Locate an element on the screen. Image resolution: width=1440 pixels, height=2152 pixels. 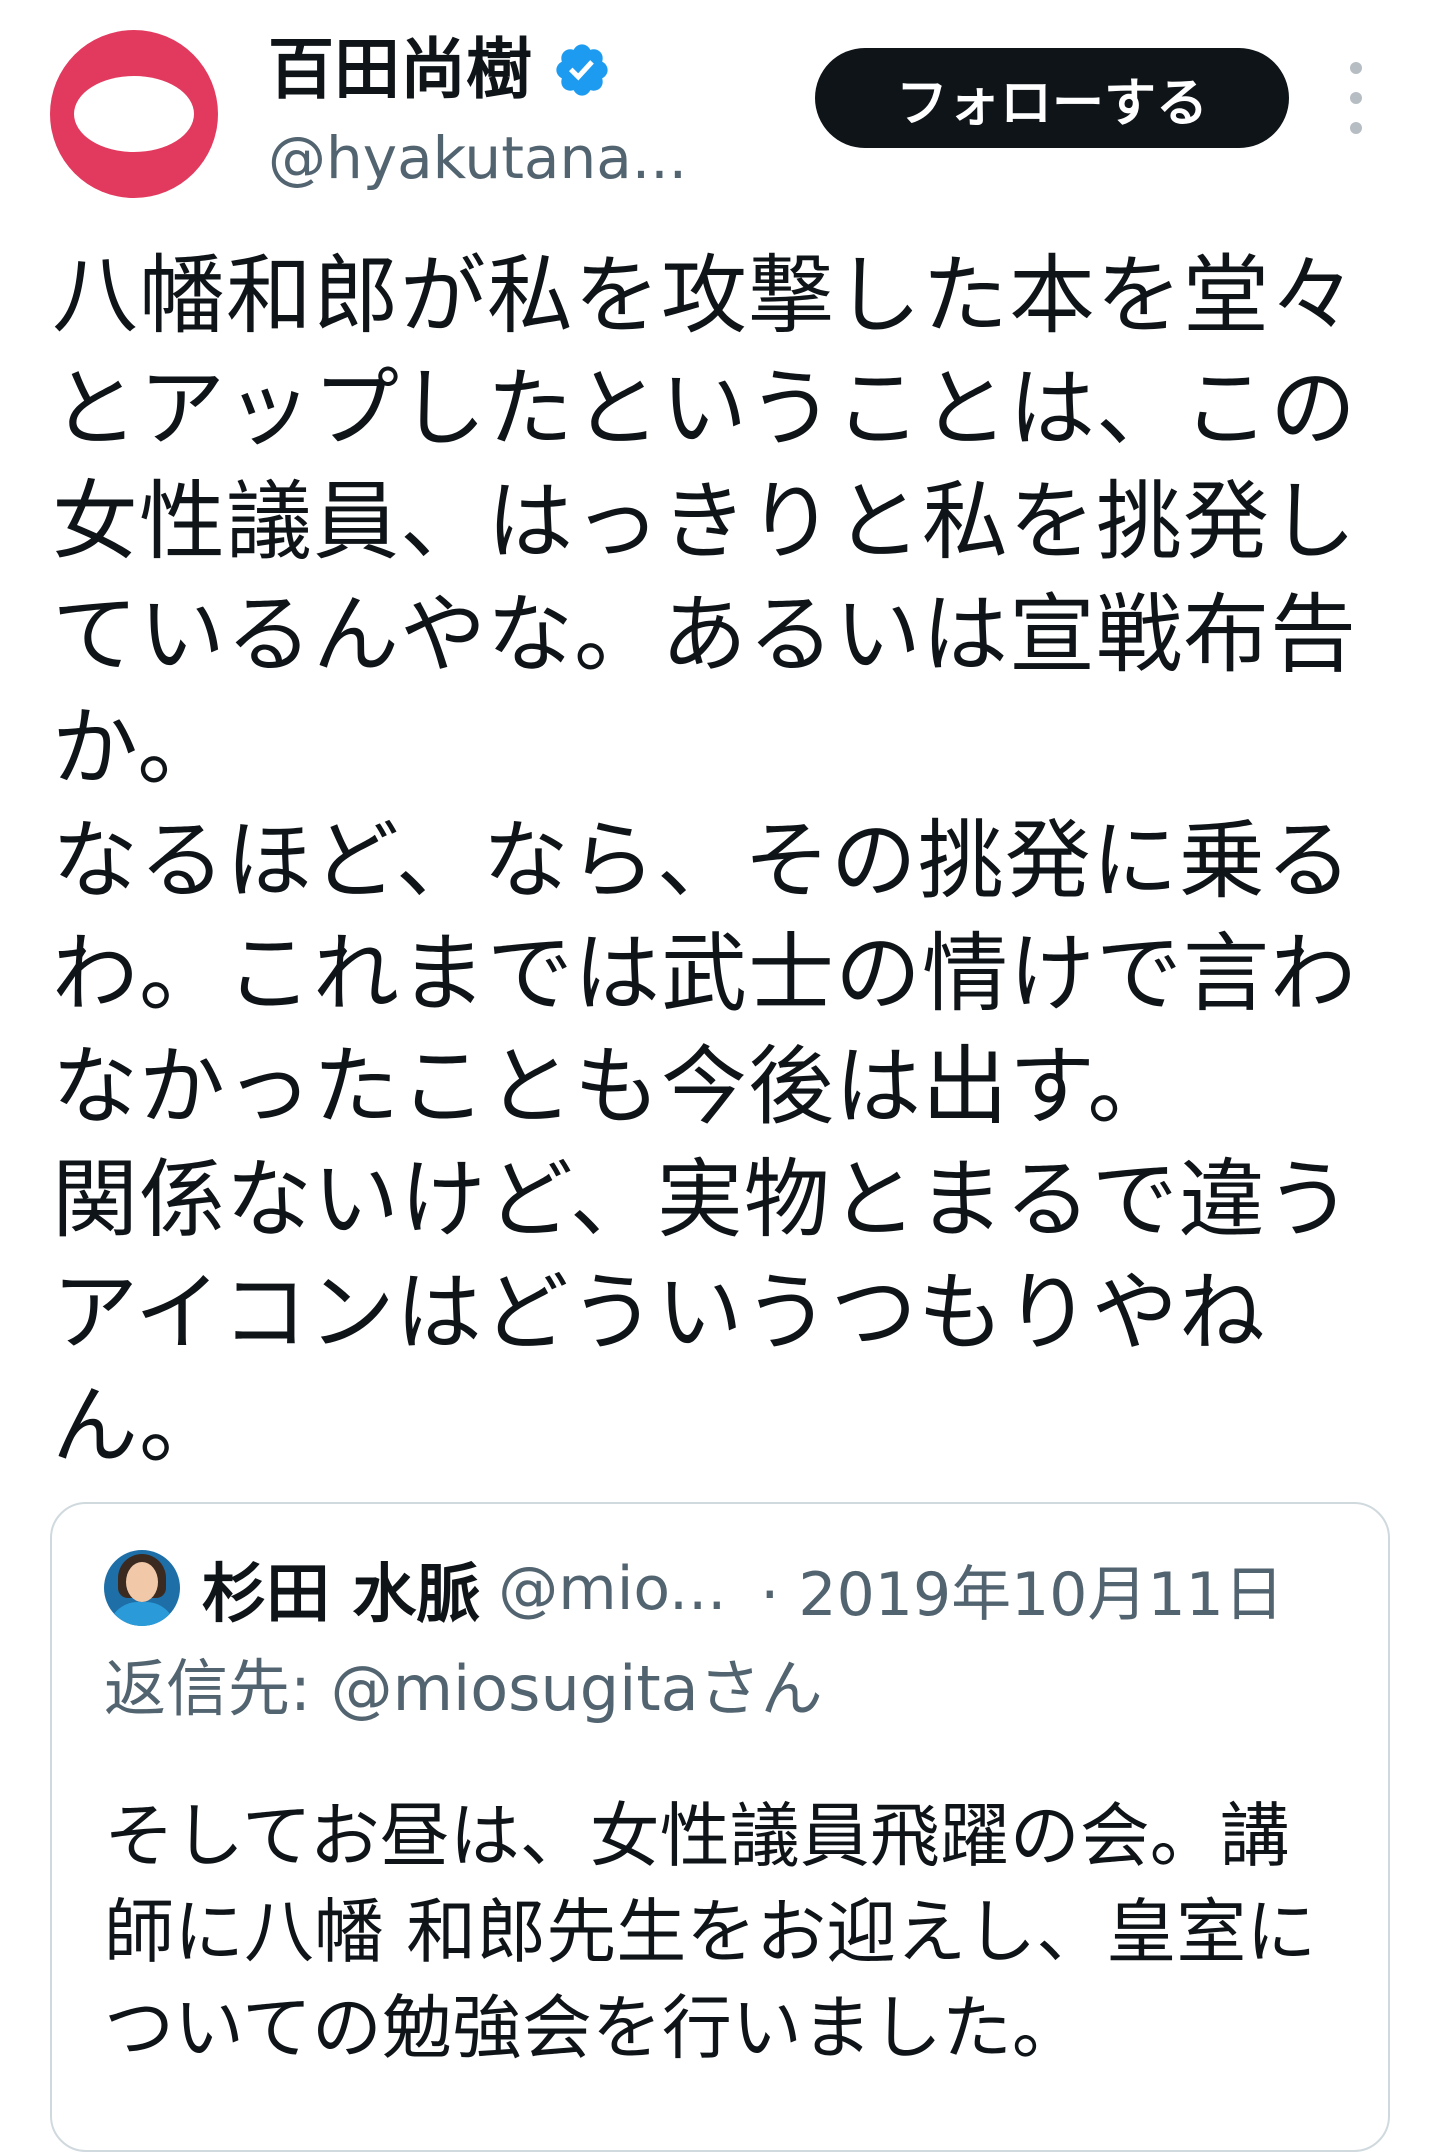
more-vertical-icon is located at coordinates (1356, 98).